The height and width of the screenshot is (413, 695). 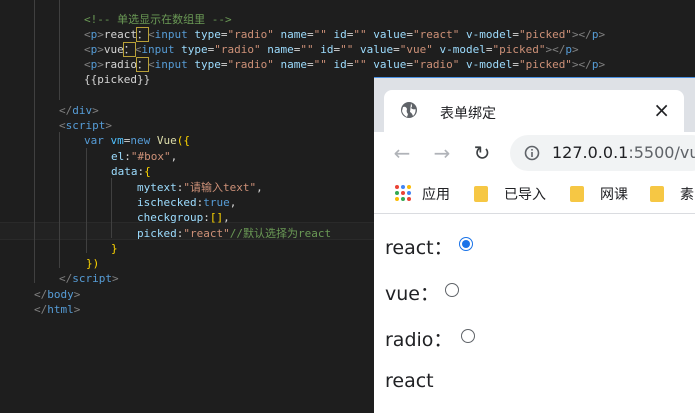 I want to click on code-token: id, so click(x=340, y=34).